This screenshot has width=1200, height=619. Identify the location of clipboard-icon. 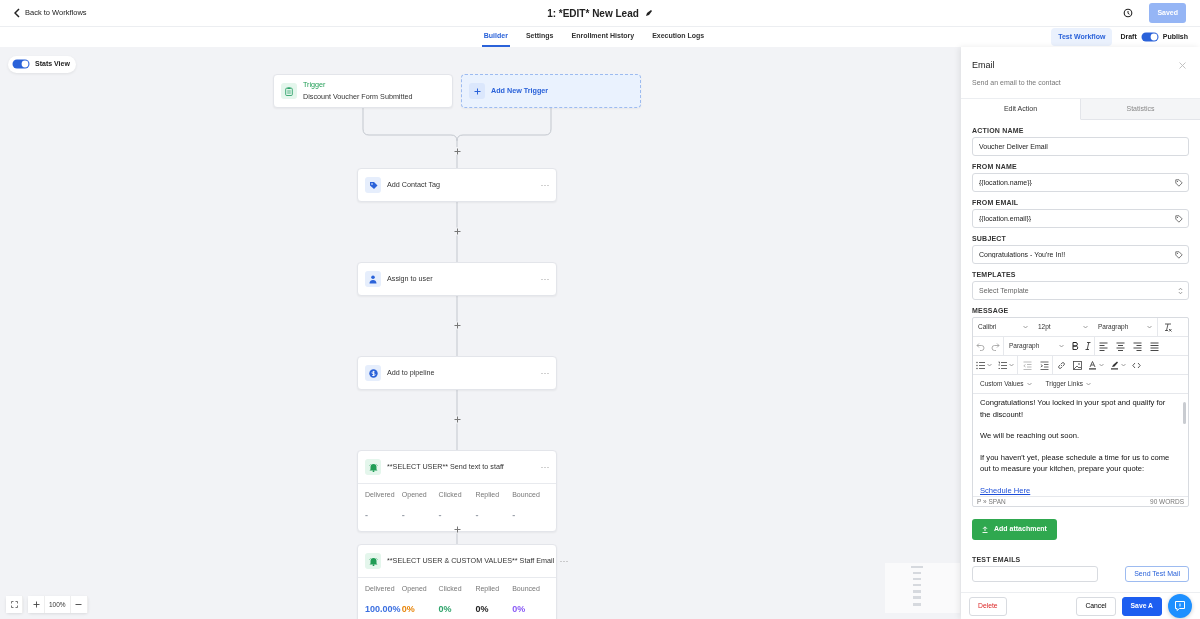
(289, 91).